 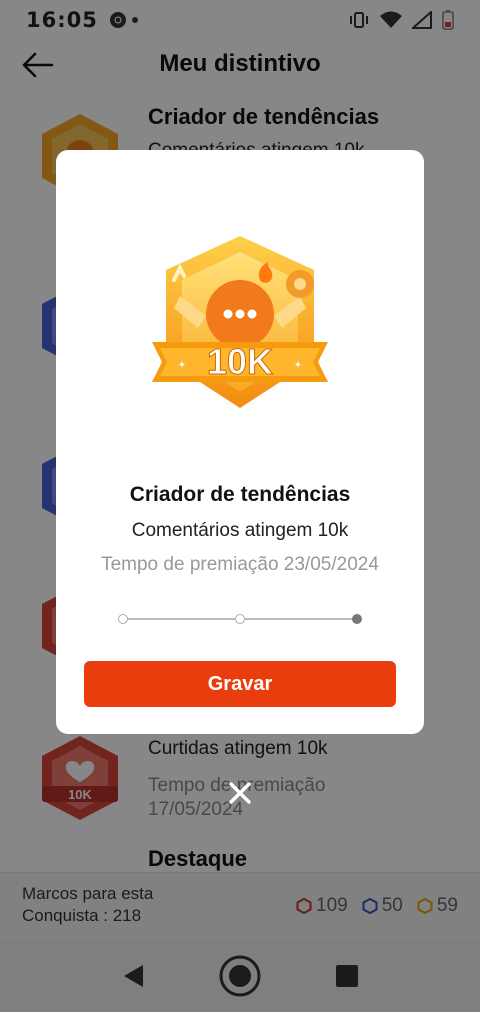 I want to click on modal-description: Comentários atingem 10k, so click(x=240, y=530).